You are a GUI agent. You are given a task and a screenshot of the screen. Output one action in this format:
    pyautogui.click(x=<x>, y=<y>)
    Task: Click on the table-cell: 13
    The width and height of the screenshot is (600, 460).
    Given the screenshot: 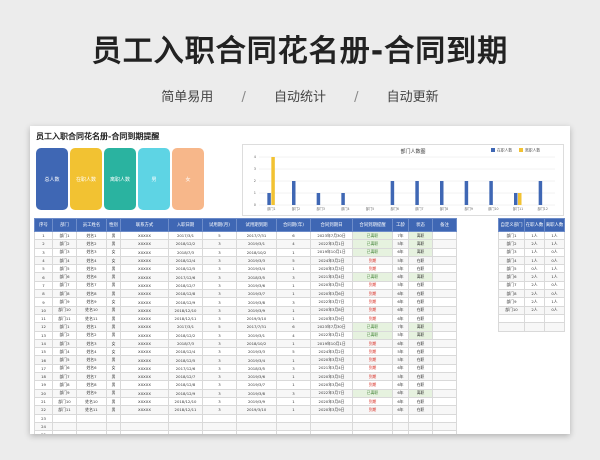 What is the action you would take?
    pyautogui.click(x=43, y=335)
    